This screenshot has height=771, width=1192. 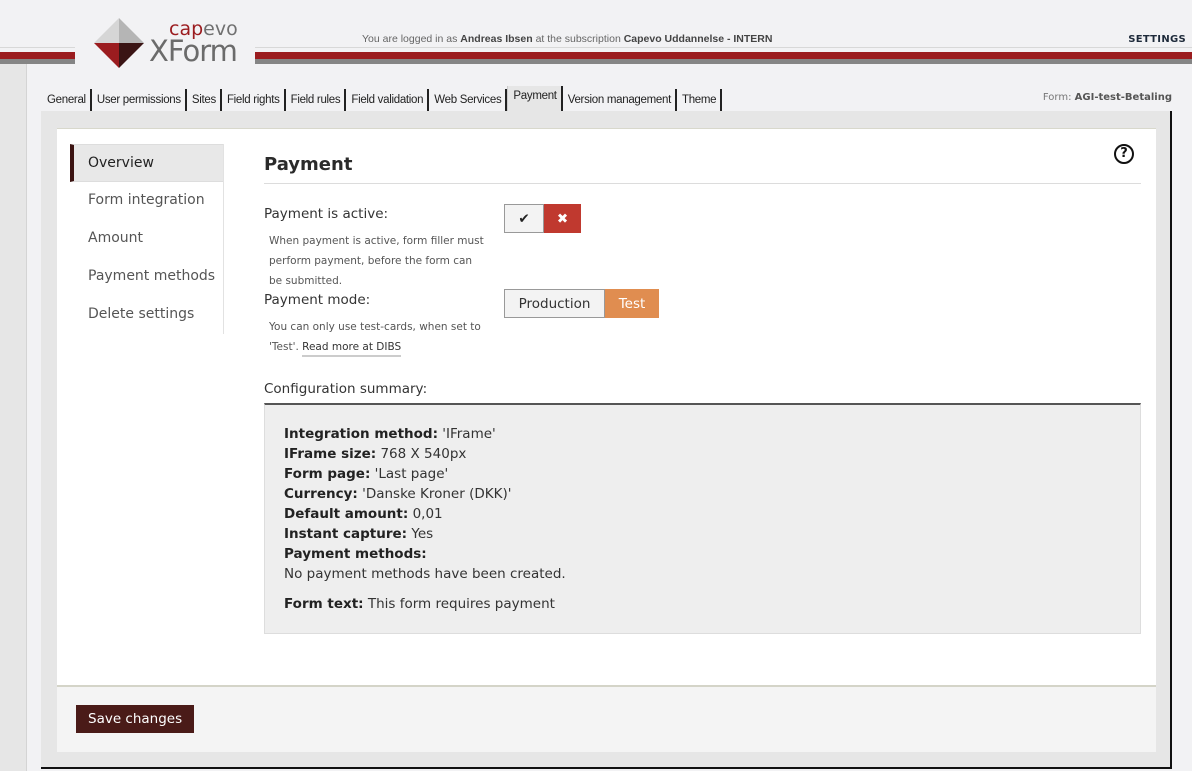 I want to click on logo-xform: XForm, so click(x=193, y=51).